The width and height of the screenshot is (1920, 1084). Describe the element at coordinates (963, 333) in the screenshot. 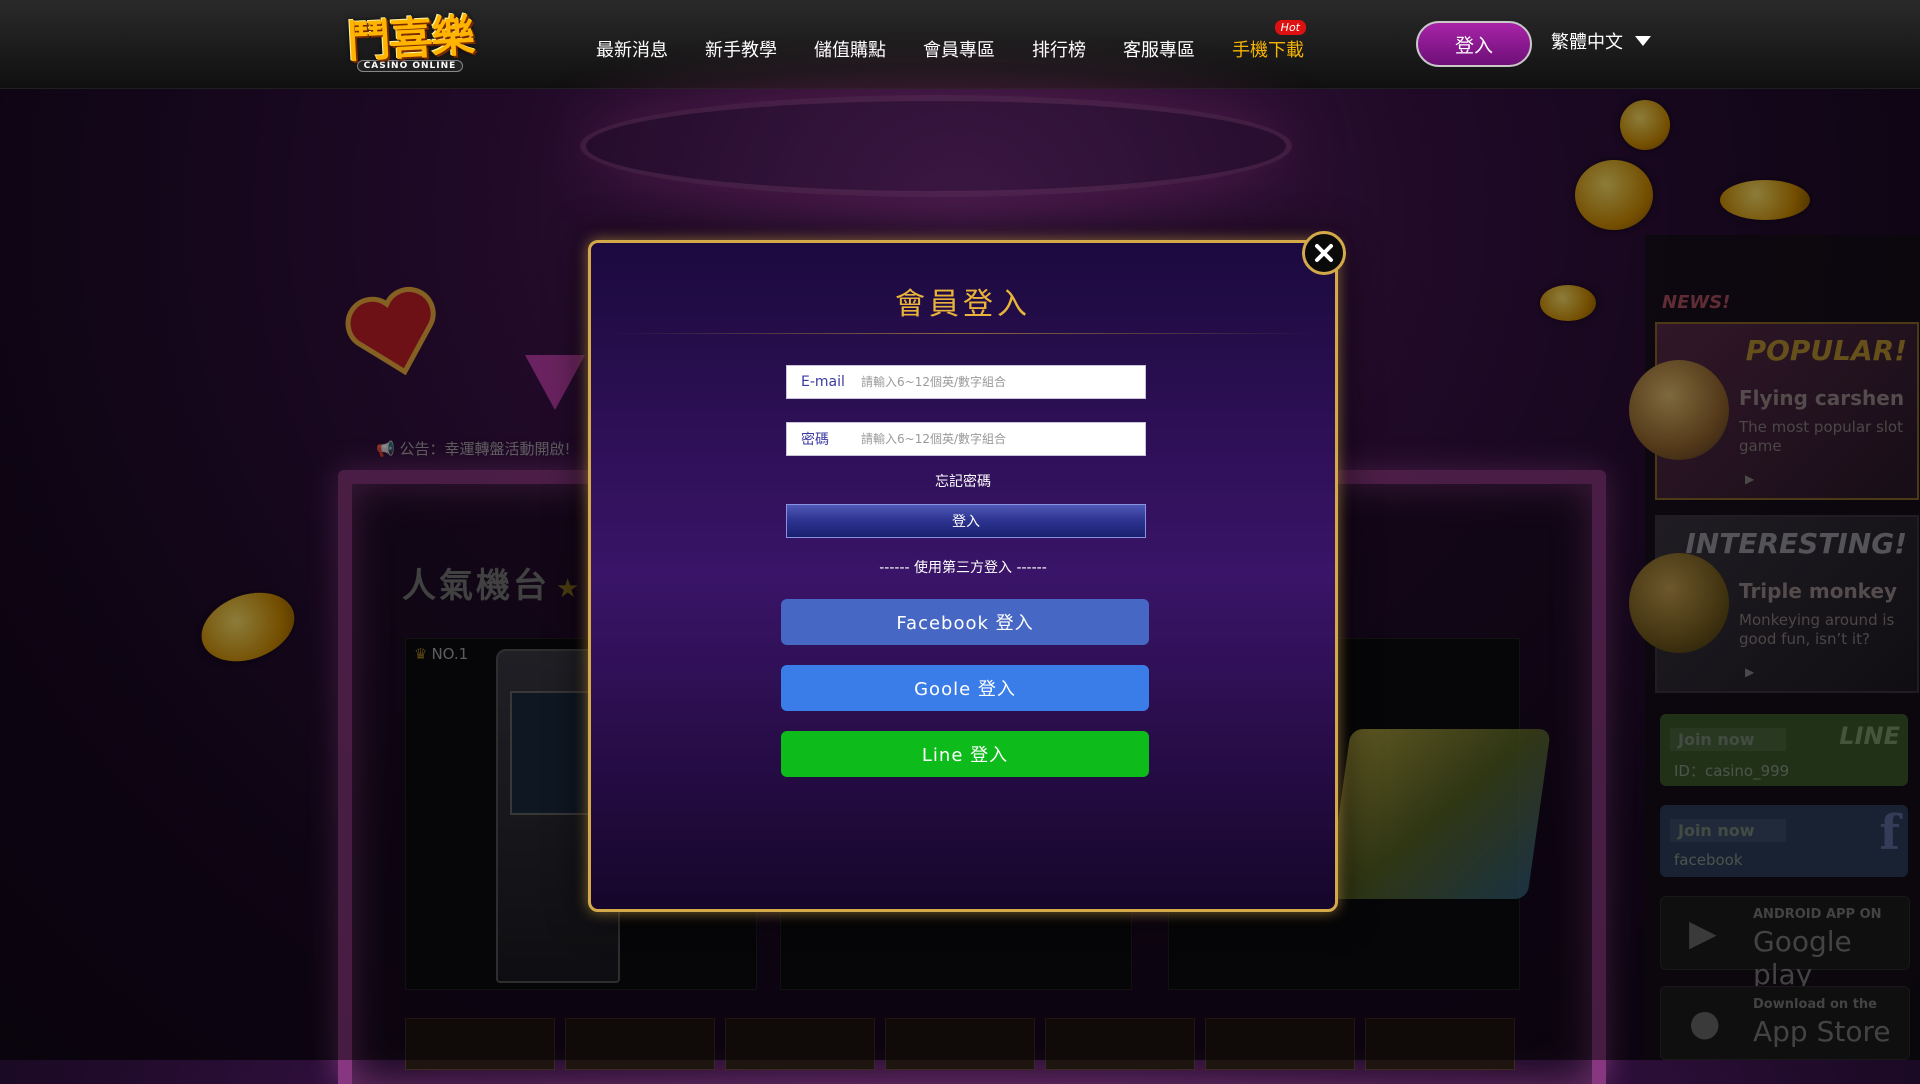

I see `modal-divider` at that location.